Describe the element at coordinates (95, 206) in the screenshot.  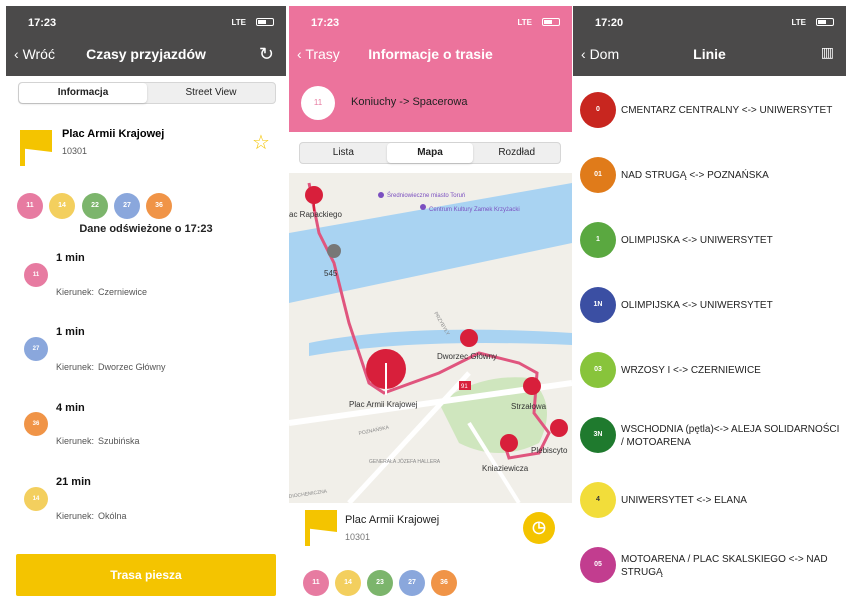
I see `line-chip: 22` at that location.